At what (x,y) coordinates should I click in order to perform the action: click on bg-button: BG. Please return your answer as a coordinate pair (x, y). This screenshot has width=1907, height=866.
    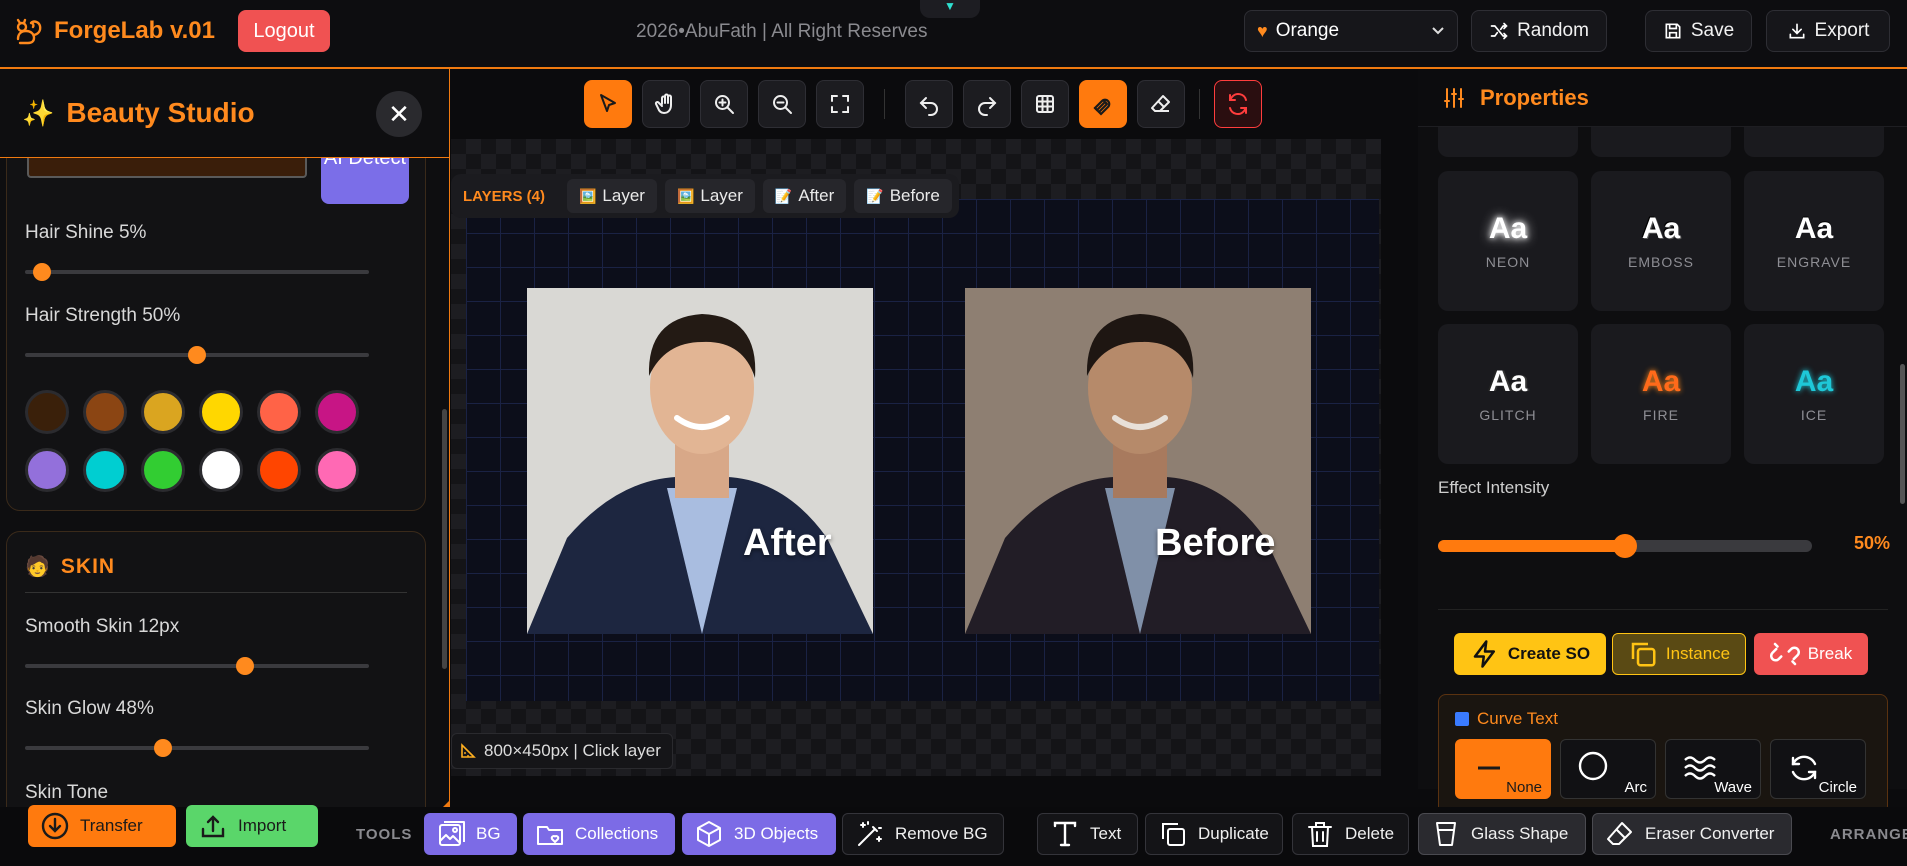
    Looking at the image, I should click on (470, 834).